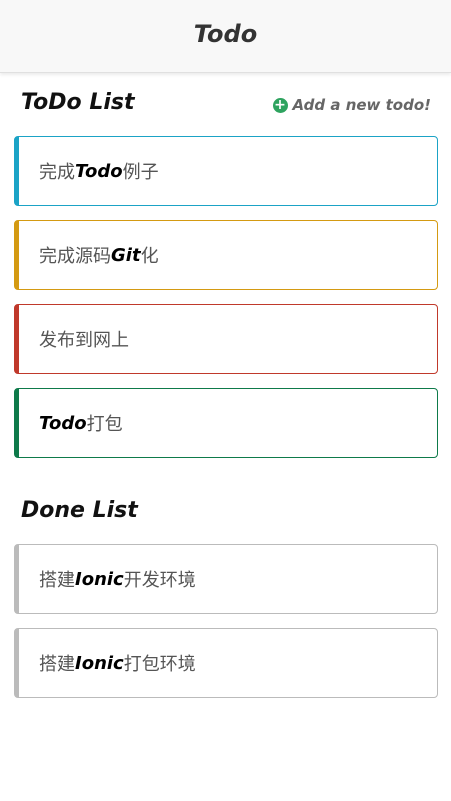 The height and width of the screenshot is (801, 451). Describe the element at coordinates (140, 172) in the screenshot. I see `todo-item-text-suffix: 例子` at that location.